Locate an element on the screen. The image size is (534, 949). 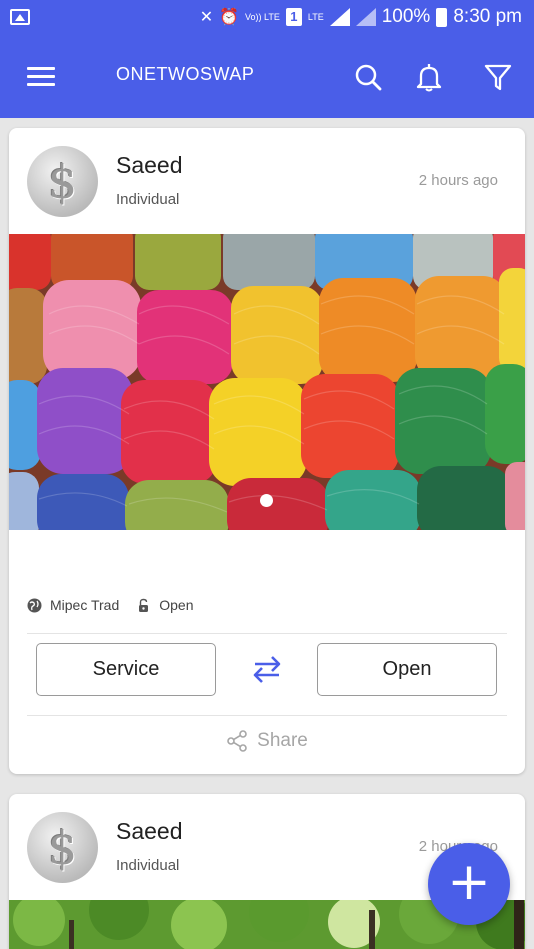
volte-label: Vo)) LTE is located at coordinates (262, 16).